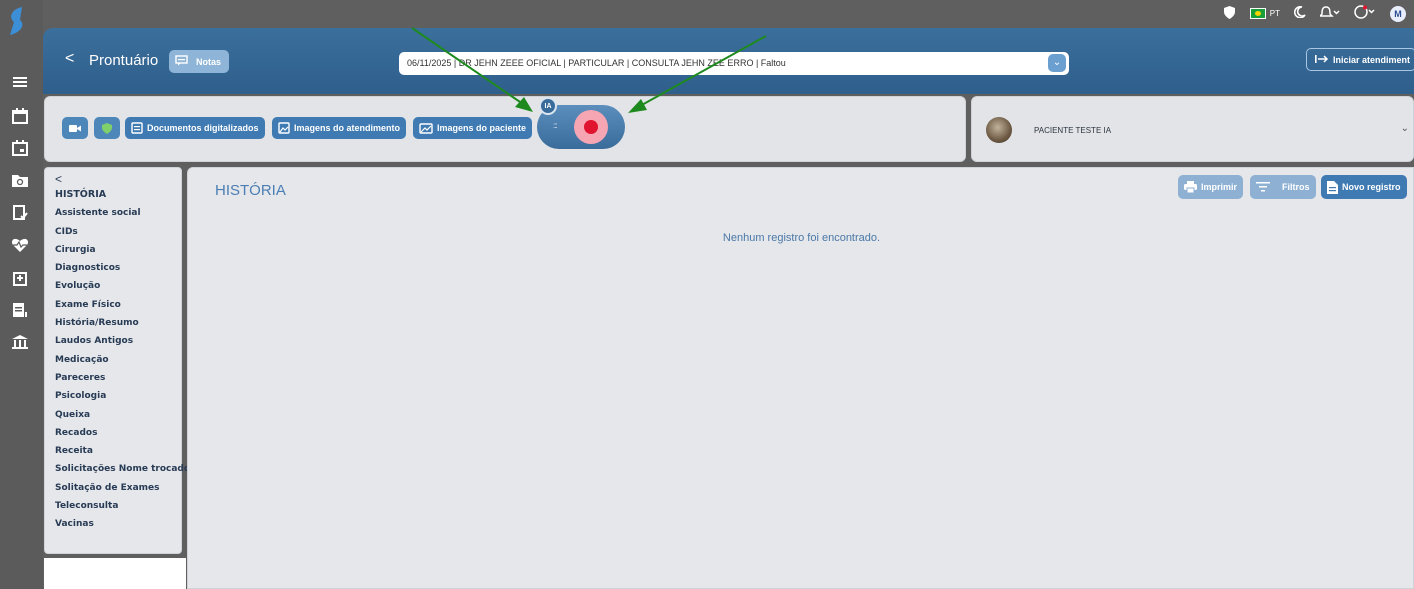  Describe the element at coordinates (115, 573) in the screenshot. I see `menu-footer` at that location.